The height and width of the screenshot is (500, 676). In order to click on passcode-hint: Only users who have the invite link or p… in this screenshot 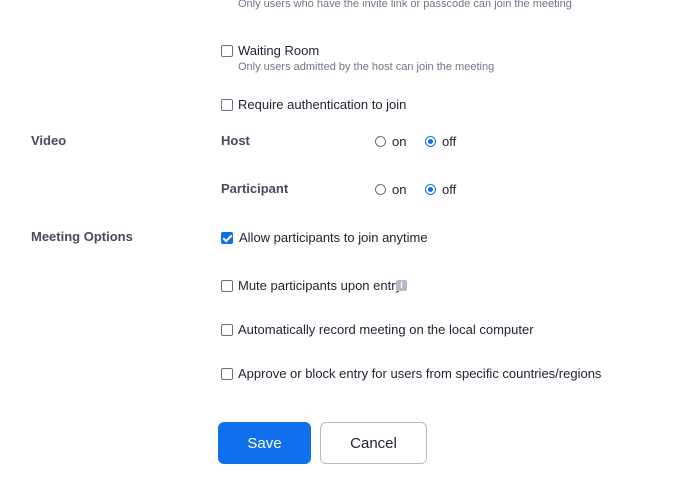, I will do `click(405, 5)`.